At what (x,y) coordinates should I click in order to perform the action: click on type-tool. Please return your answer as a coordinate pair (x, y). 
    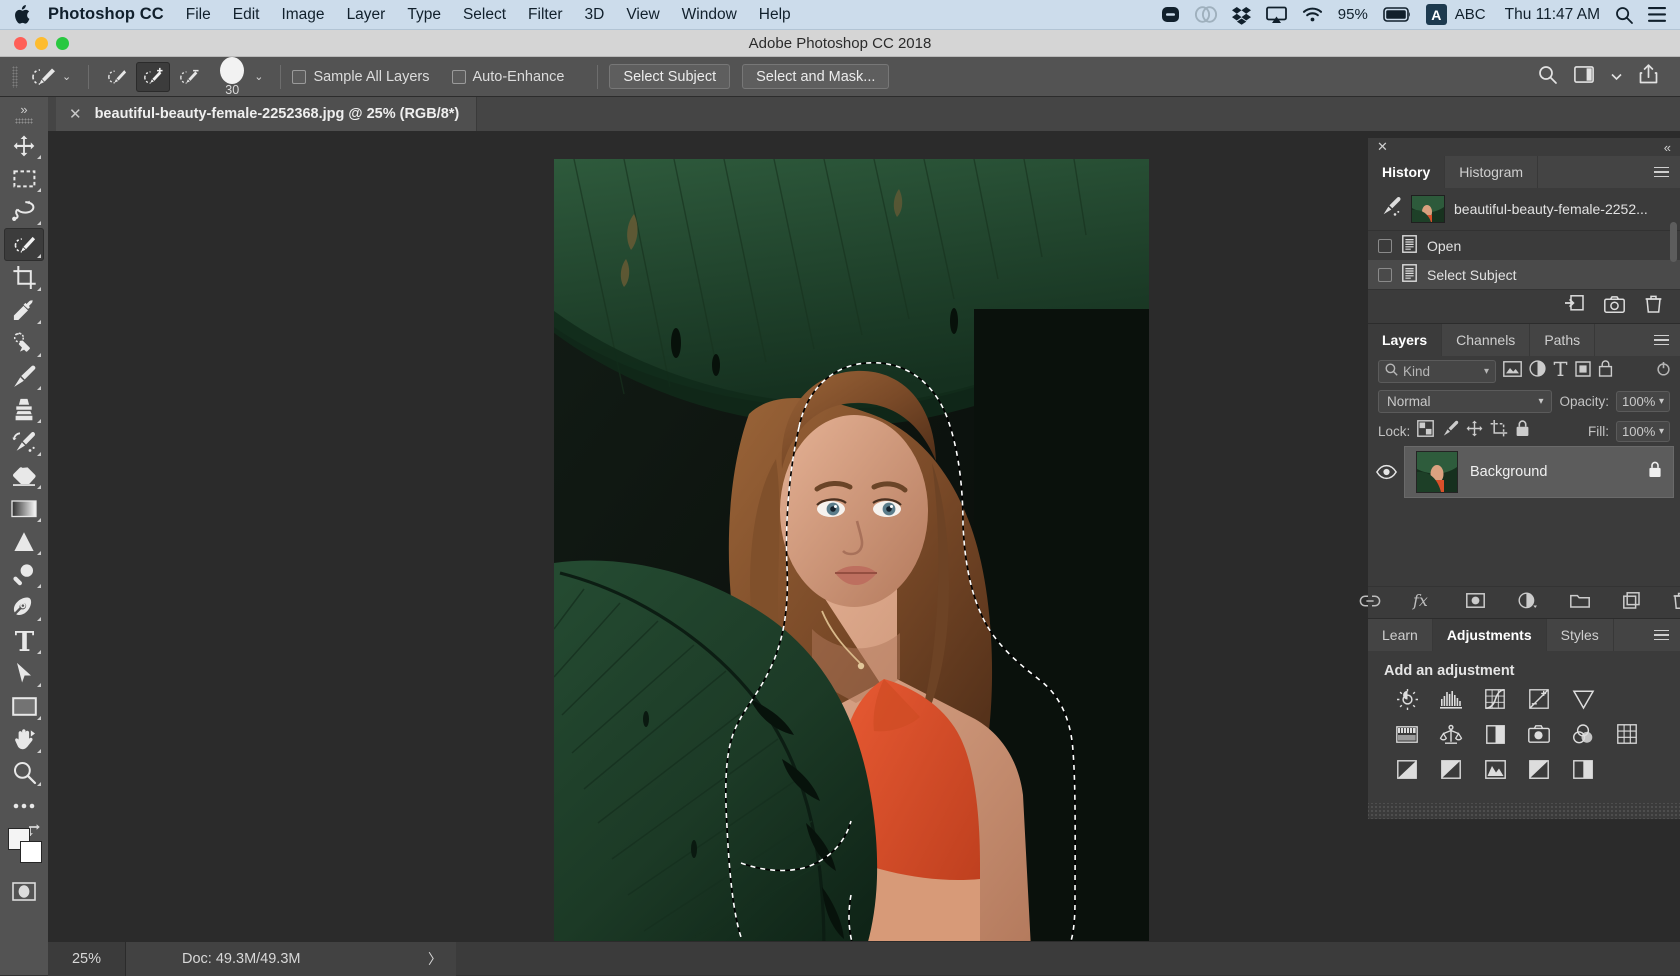
    Looking at the image, I should click on (24, 640).